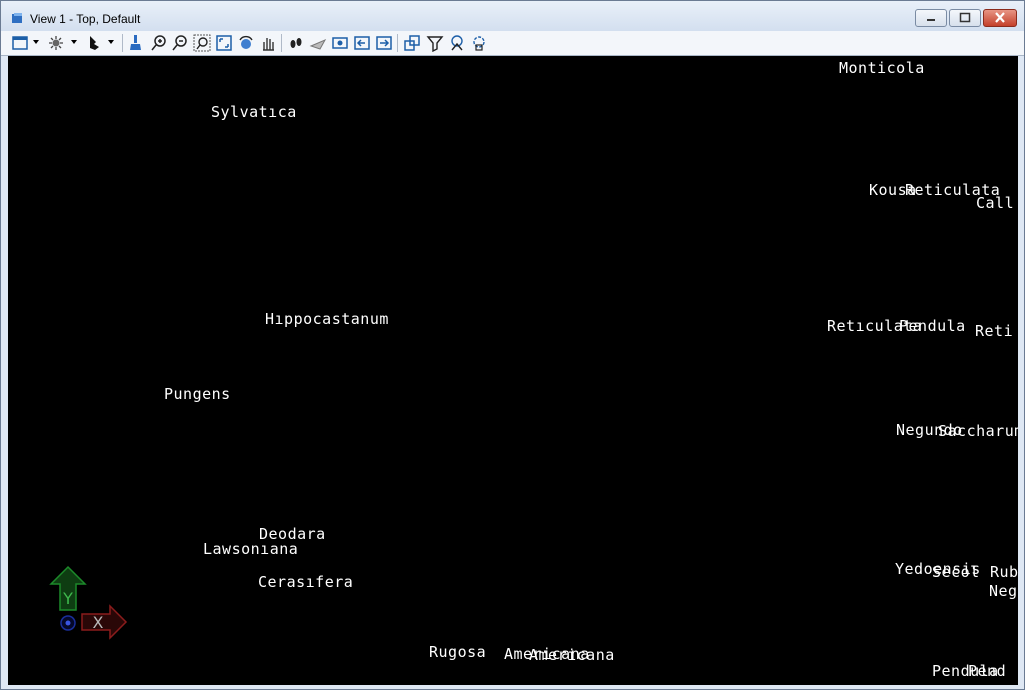 The height and width of the screenshot is (690, 1025). I want to click on x-axis-arrow: X, so click(104, 622).